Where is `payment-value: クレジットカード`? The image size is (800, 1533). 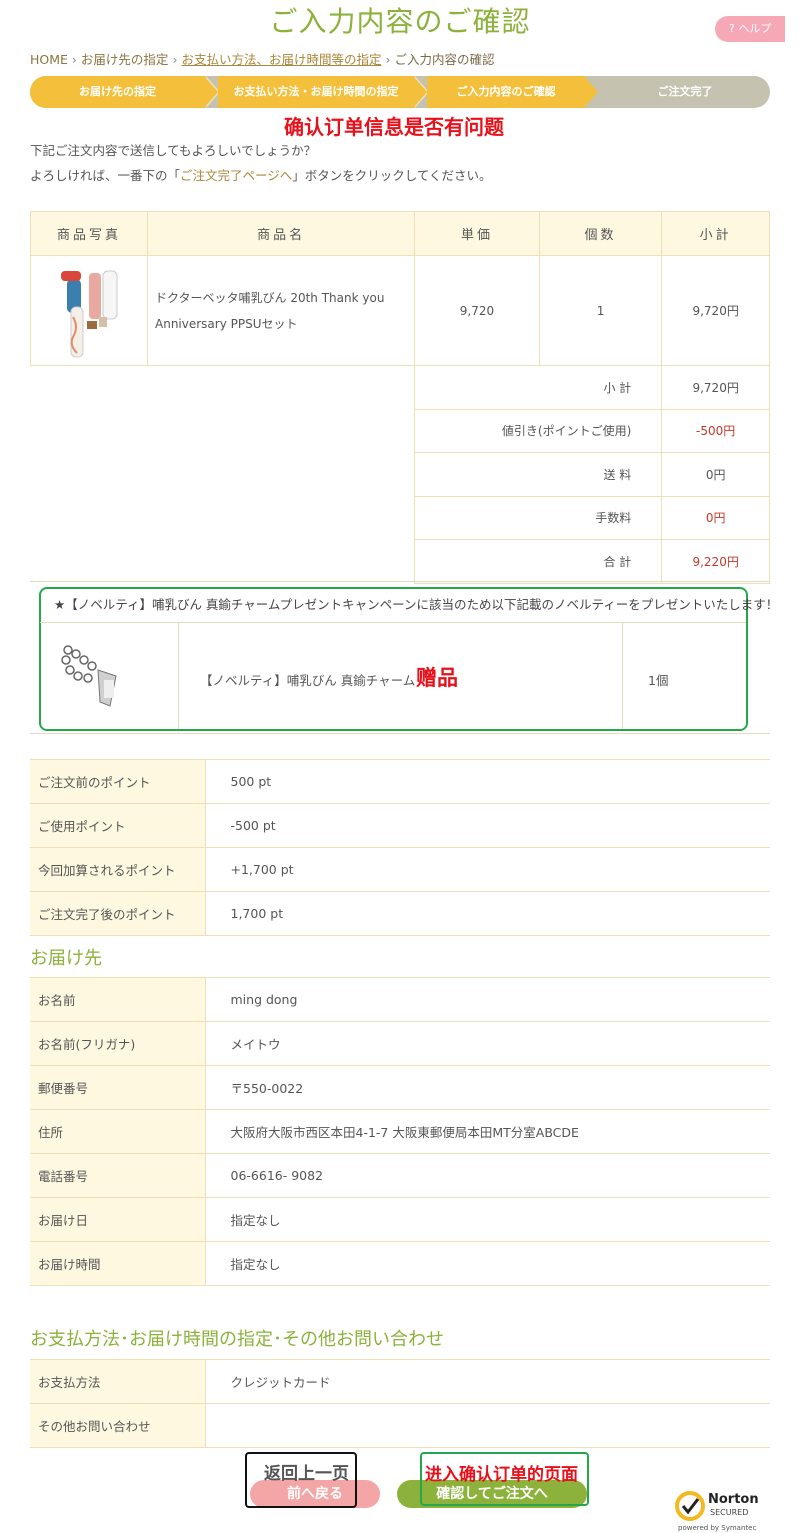 payment-value: クレジットカード is located at coordinates (487, 1381).